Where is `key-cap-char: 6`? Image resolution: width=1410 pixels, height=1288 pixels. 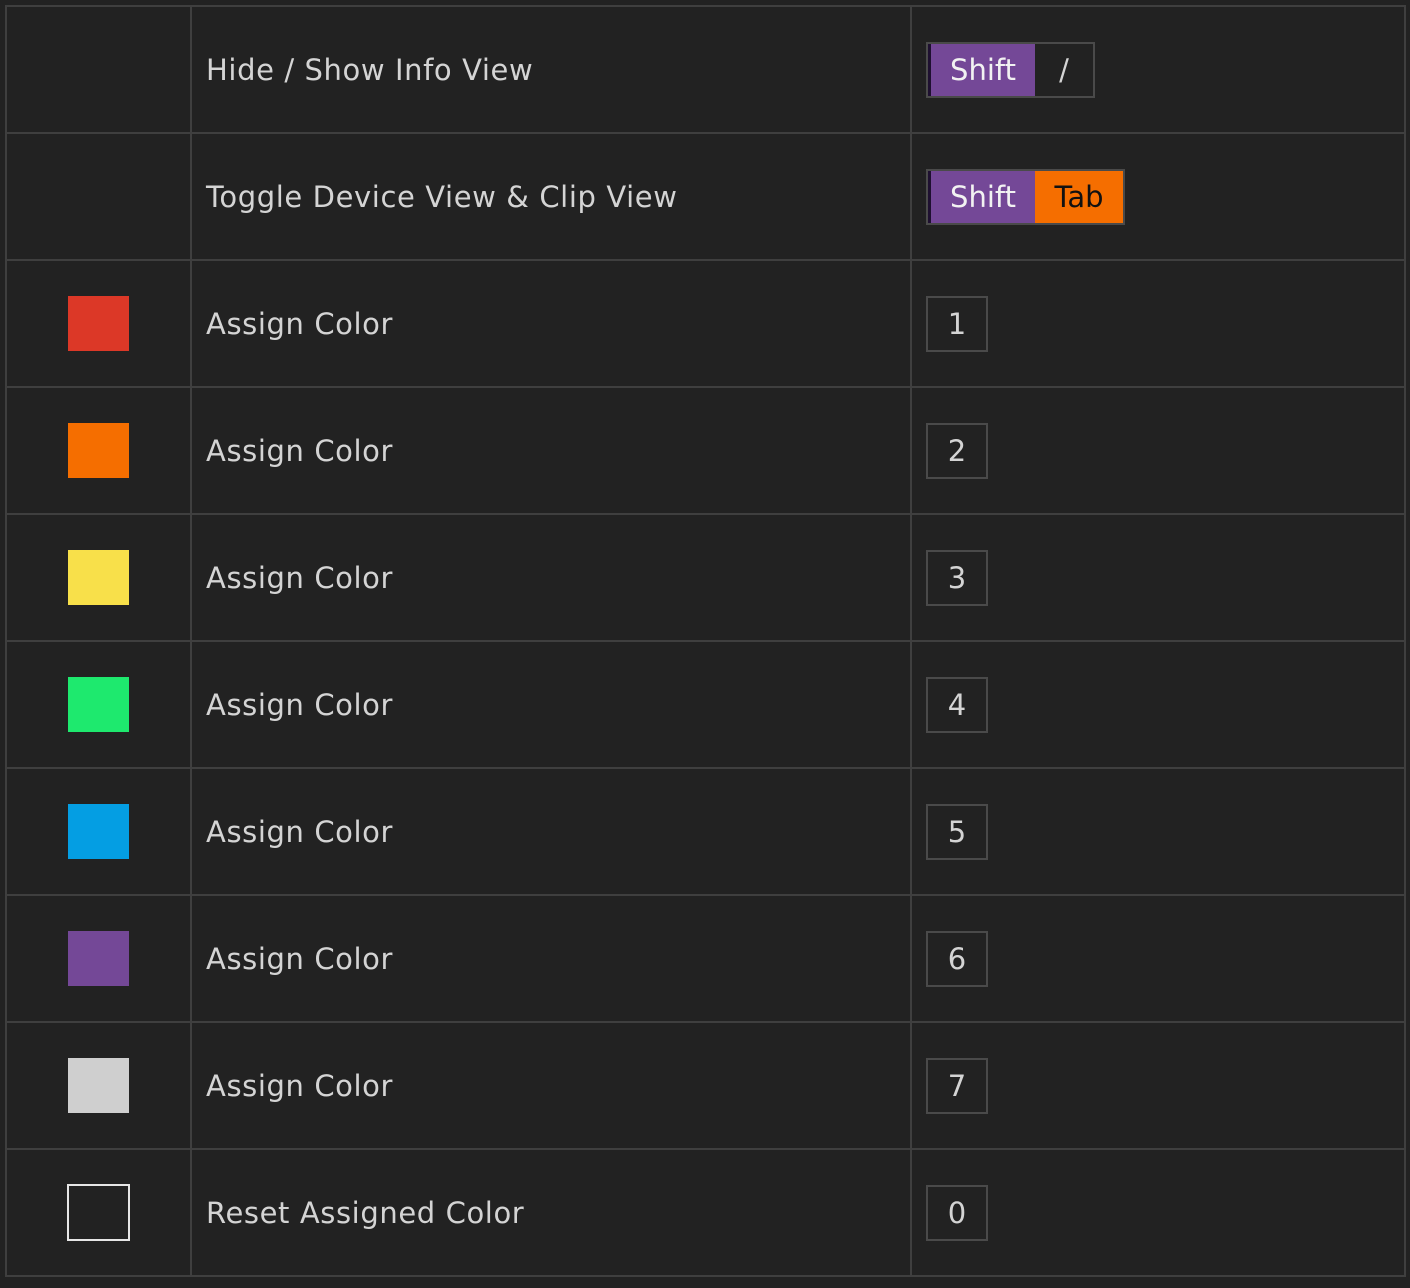
key-cap-char: 6 is located at coordinates (957, 958).